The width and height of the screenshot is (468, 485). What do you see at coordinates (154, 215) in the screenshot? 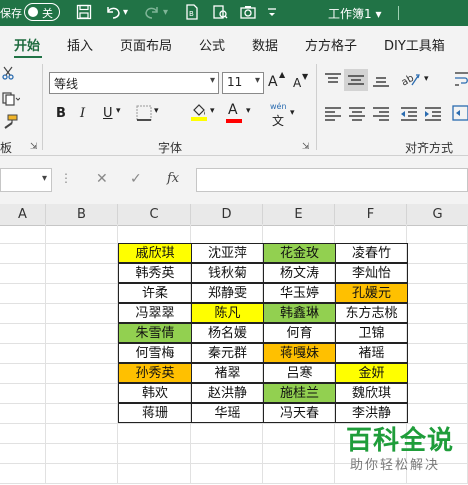
I see `column-header-c: C` at bounding box center [154, 215].